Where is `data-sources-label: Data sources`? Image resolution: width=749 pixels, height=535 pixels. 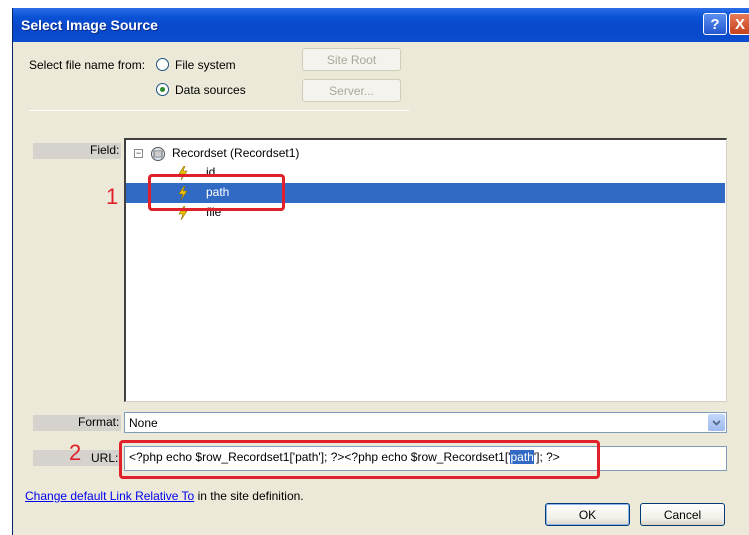 data-sources-label: Data sources is located at coordinates (210, 90).